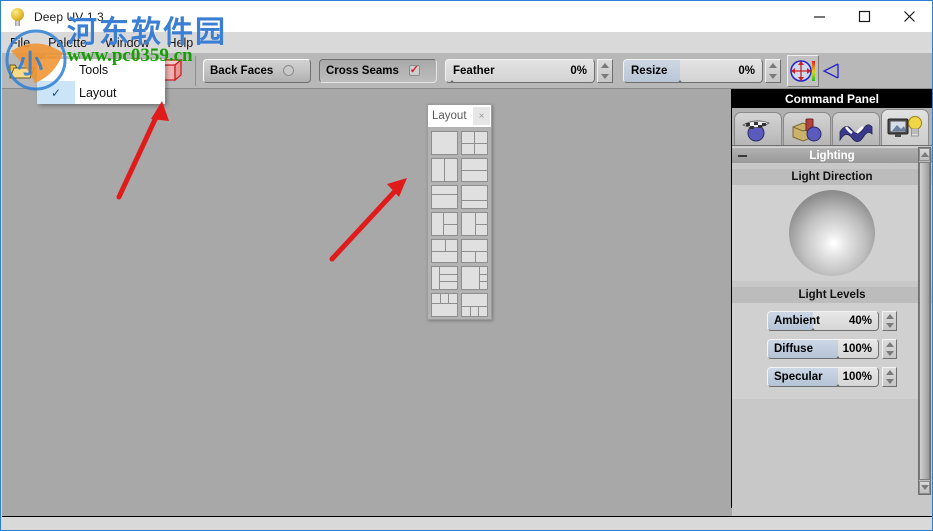 The height and width of the screenshot is (531, 933). I want to click on command-panel-title: Command Panel, so click(832, 98).